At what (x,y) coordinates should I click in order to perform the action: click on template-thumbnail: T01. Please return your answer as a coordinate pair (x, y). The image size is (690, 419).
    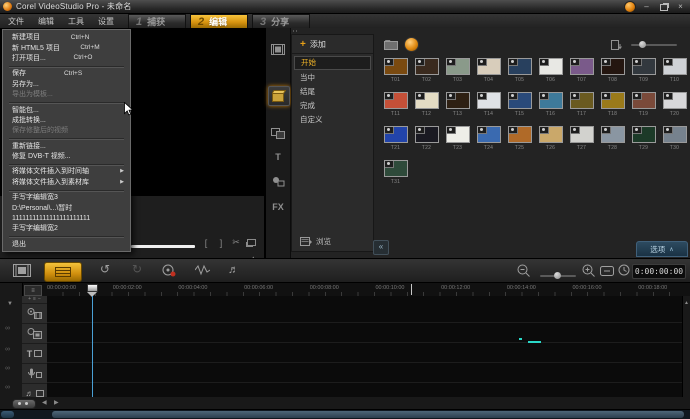
    Looking at the image, I should click on (395, 75).